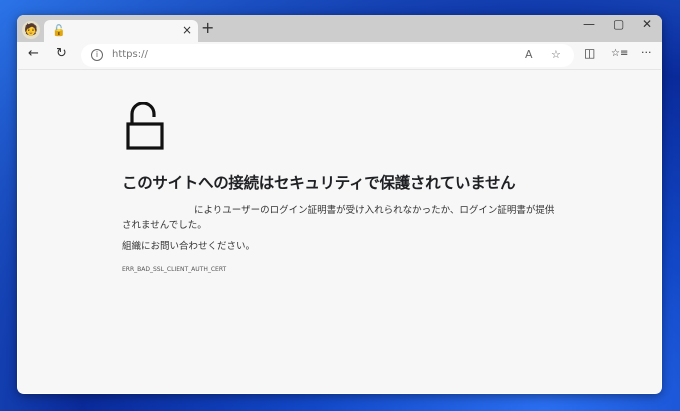 Image resolution: width=680 pixels, height=411 pixels. I want to click on minimize-button: —, so click(589, 24).